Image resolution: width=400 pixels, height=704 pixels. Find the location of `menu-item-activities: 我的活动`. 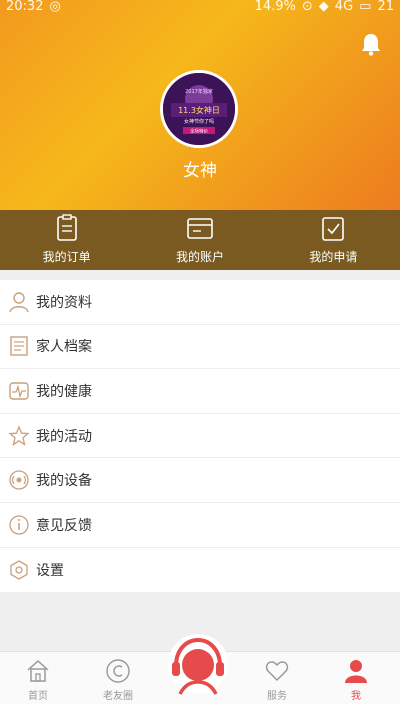

menu-item-activities: 我的活动 is located at coordinates (200, 436).